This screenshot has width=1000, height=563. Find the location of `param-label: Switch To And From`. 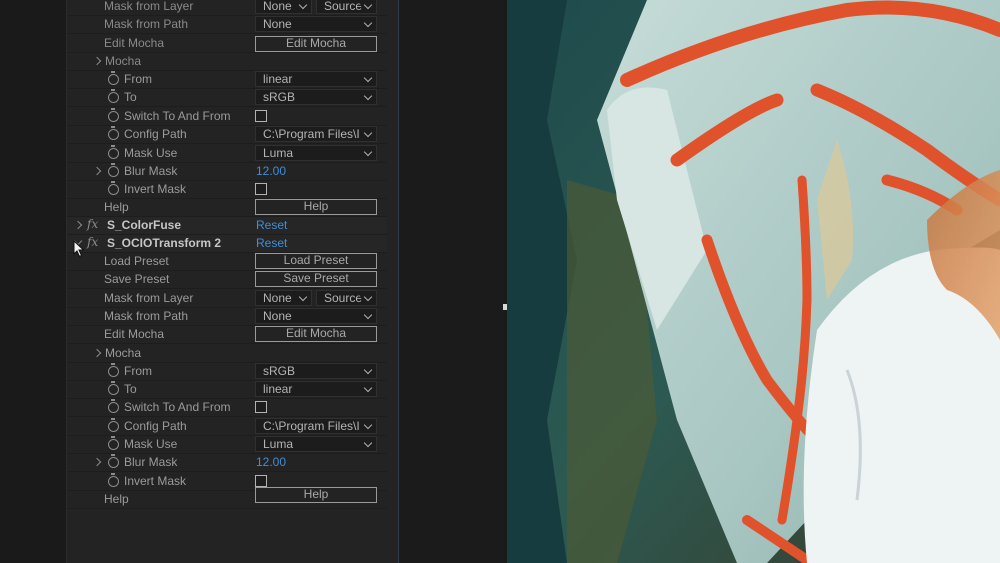

param-label: Switch To And From is located at coordinates (177, 116).